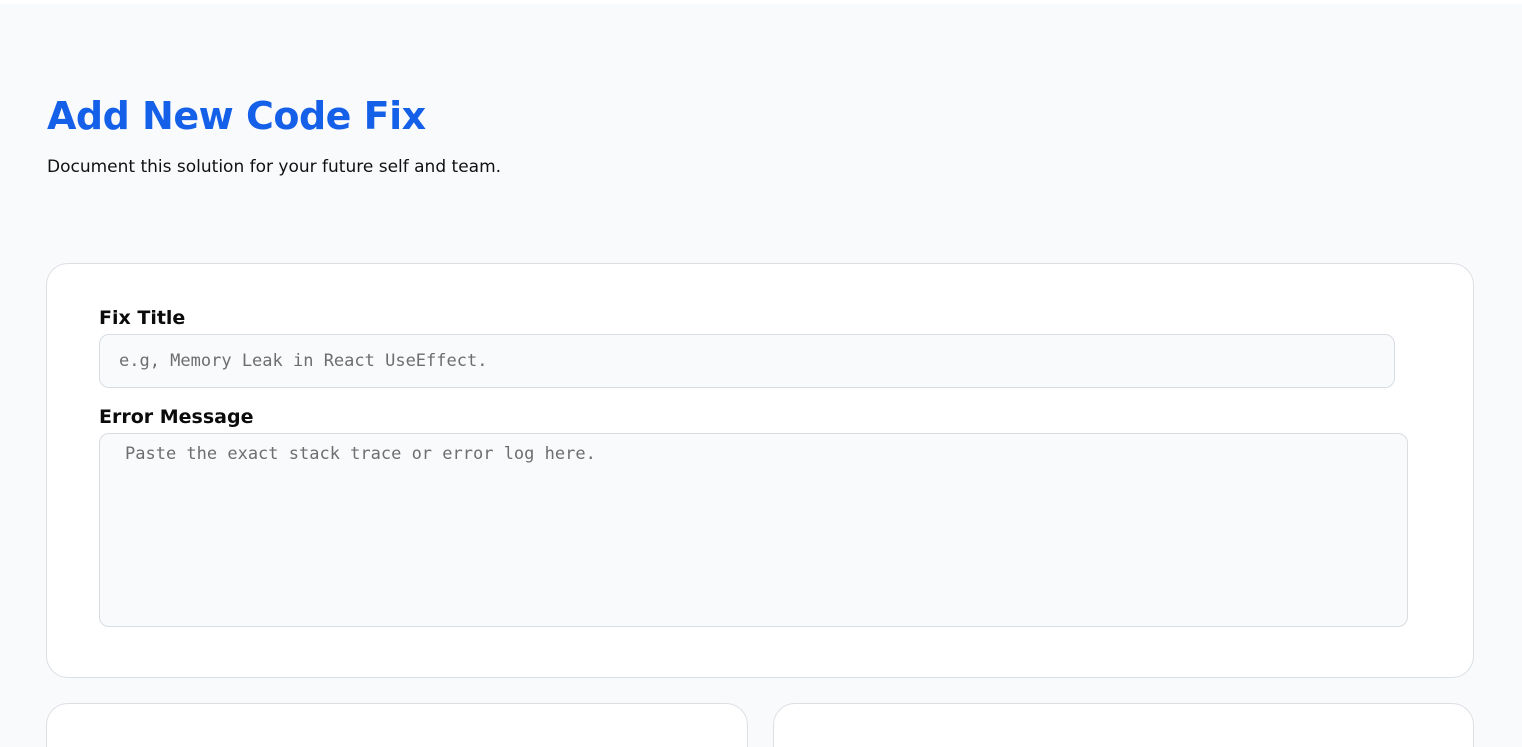  I want to click on page-title: Add New Code Fix, so click(236, 116).